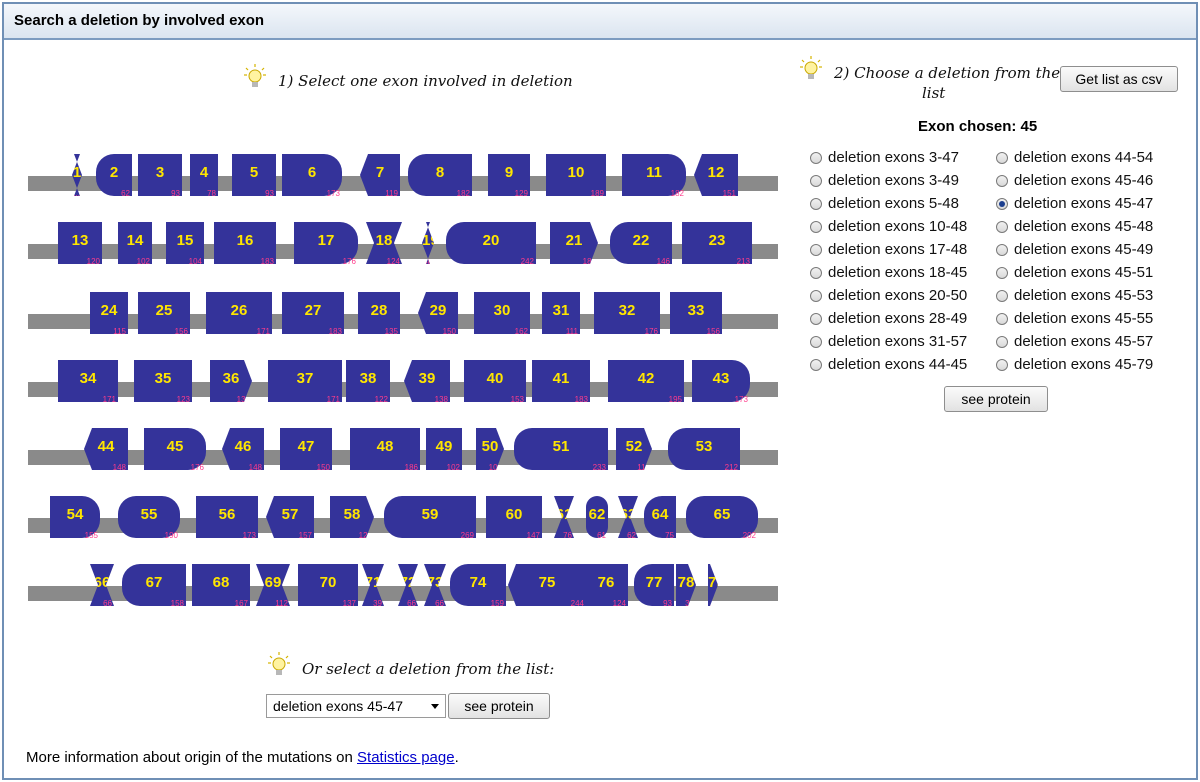  I want to click on exon-14: 14 102, so click(135, 244).